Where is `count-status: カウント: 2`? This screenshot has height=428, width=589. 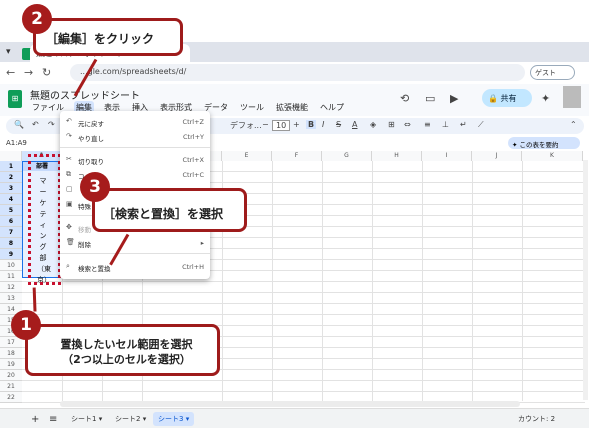
count-status: カウント: 2 is located at coordinates (536, 419).